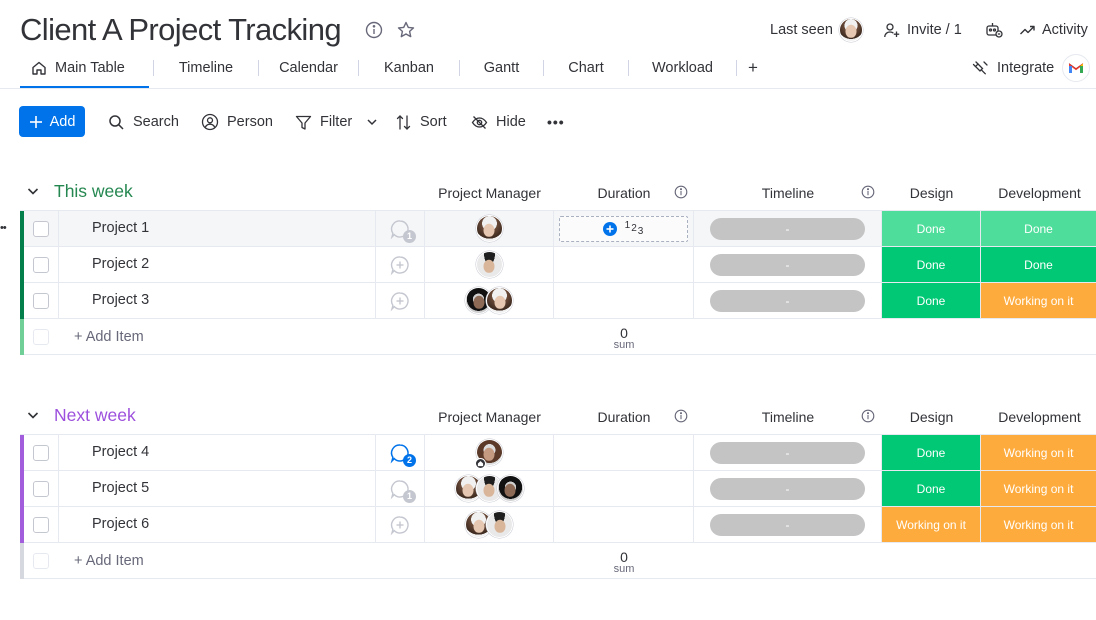 The image size is (1096, 620). I want to click on design-status-cell: Working on it, so click(931, 524).